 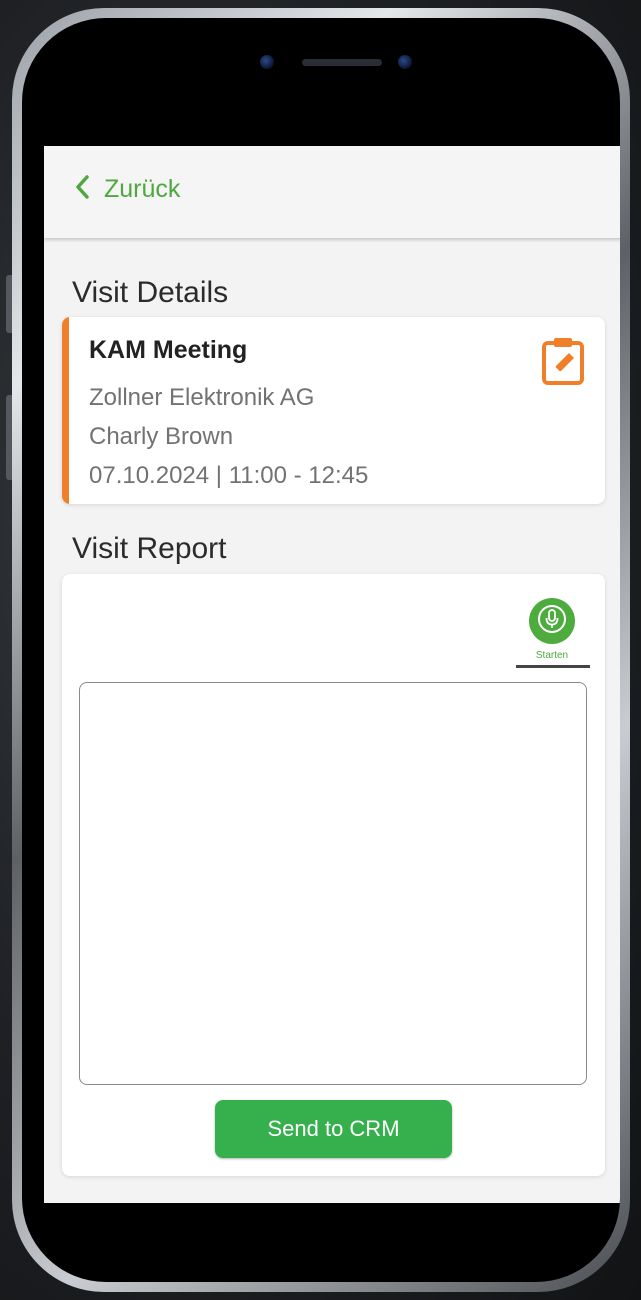 I want to click on start-recording-label: Starten, so click(x=552, y=655).